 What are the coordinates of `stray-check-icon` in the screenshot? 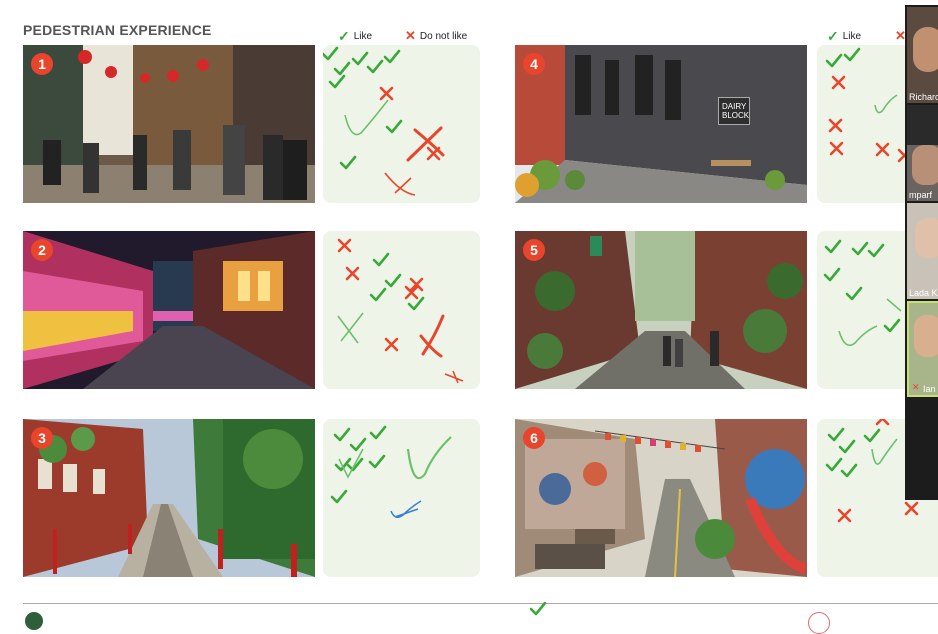 It's located at (538, 609).